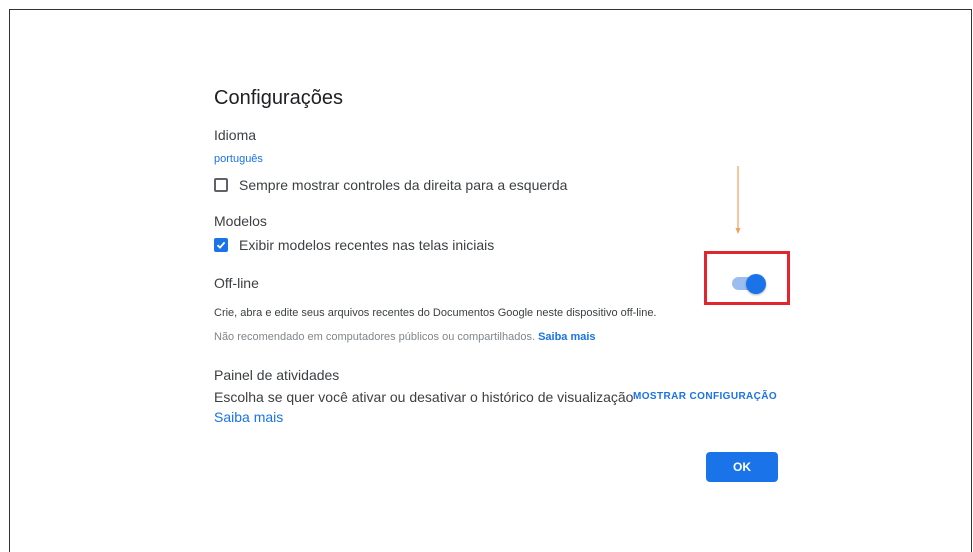  I want to click on checkmark-icon, so click(221, 245).